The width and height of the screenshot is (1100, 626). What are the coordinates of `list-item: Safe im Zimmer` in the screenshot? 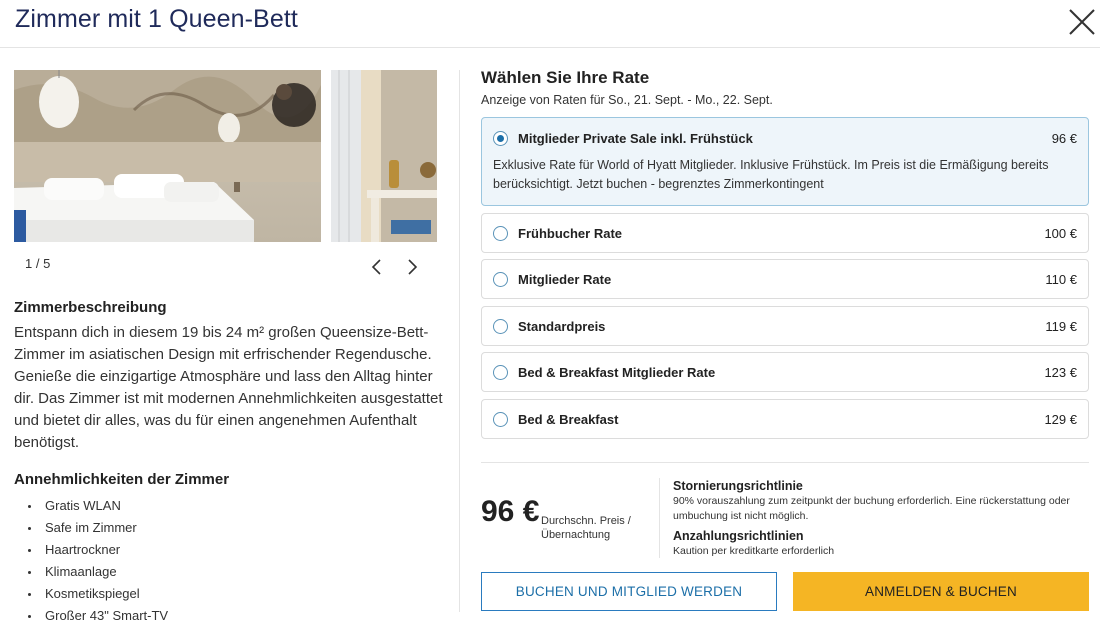 It's located at (96, 528).